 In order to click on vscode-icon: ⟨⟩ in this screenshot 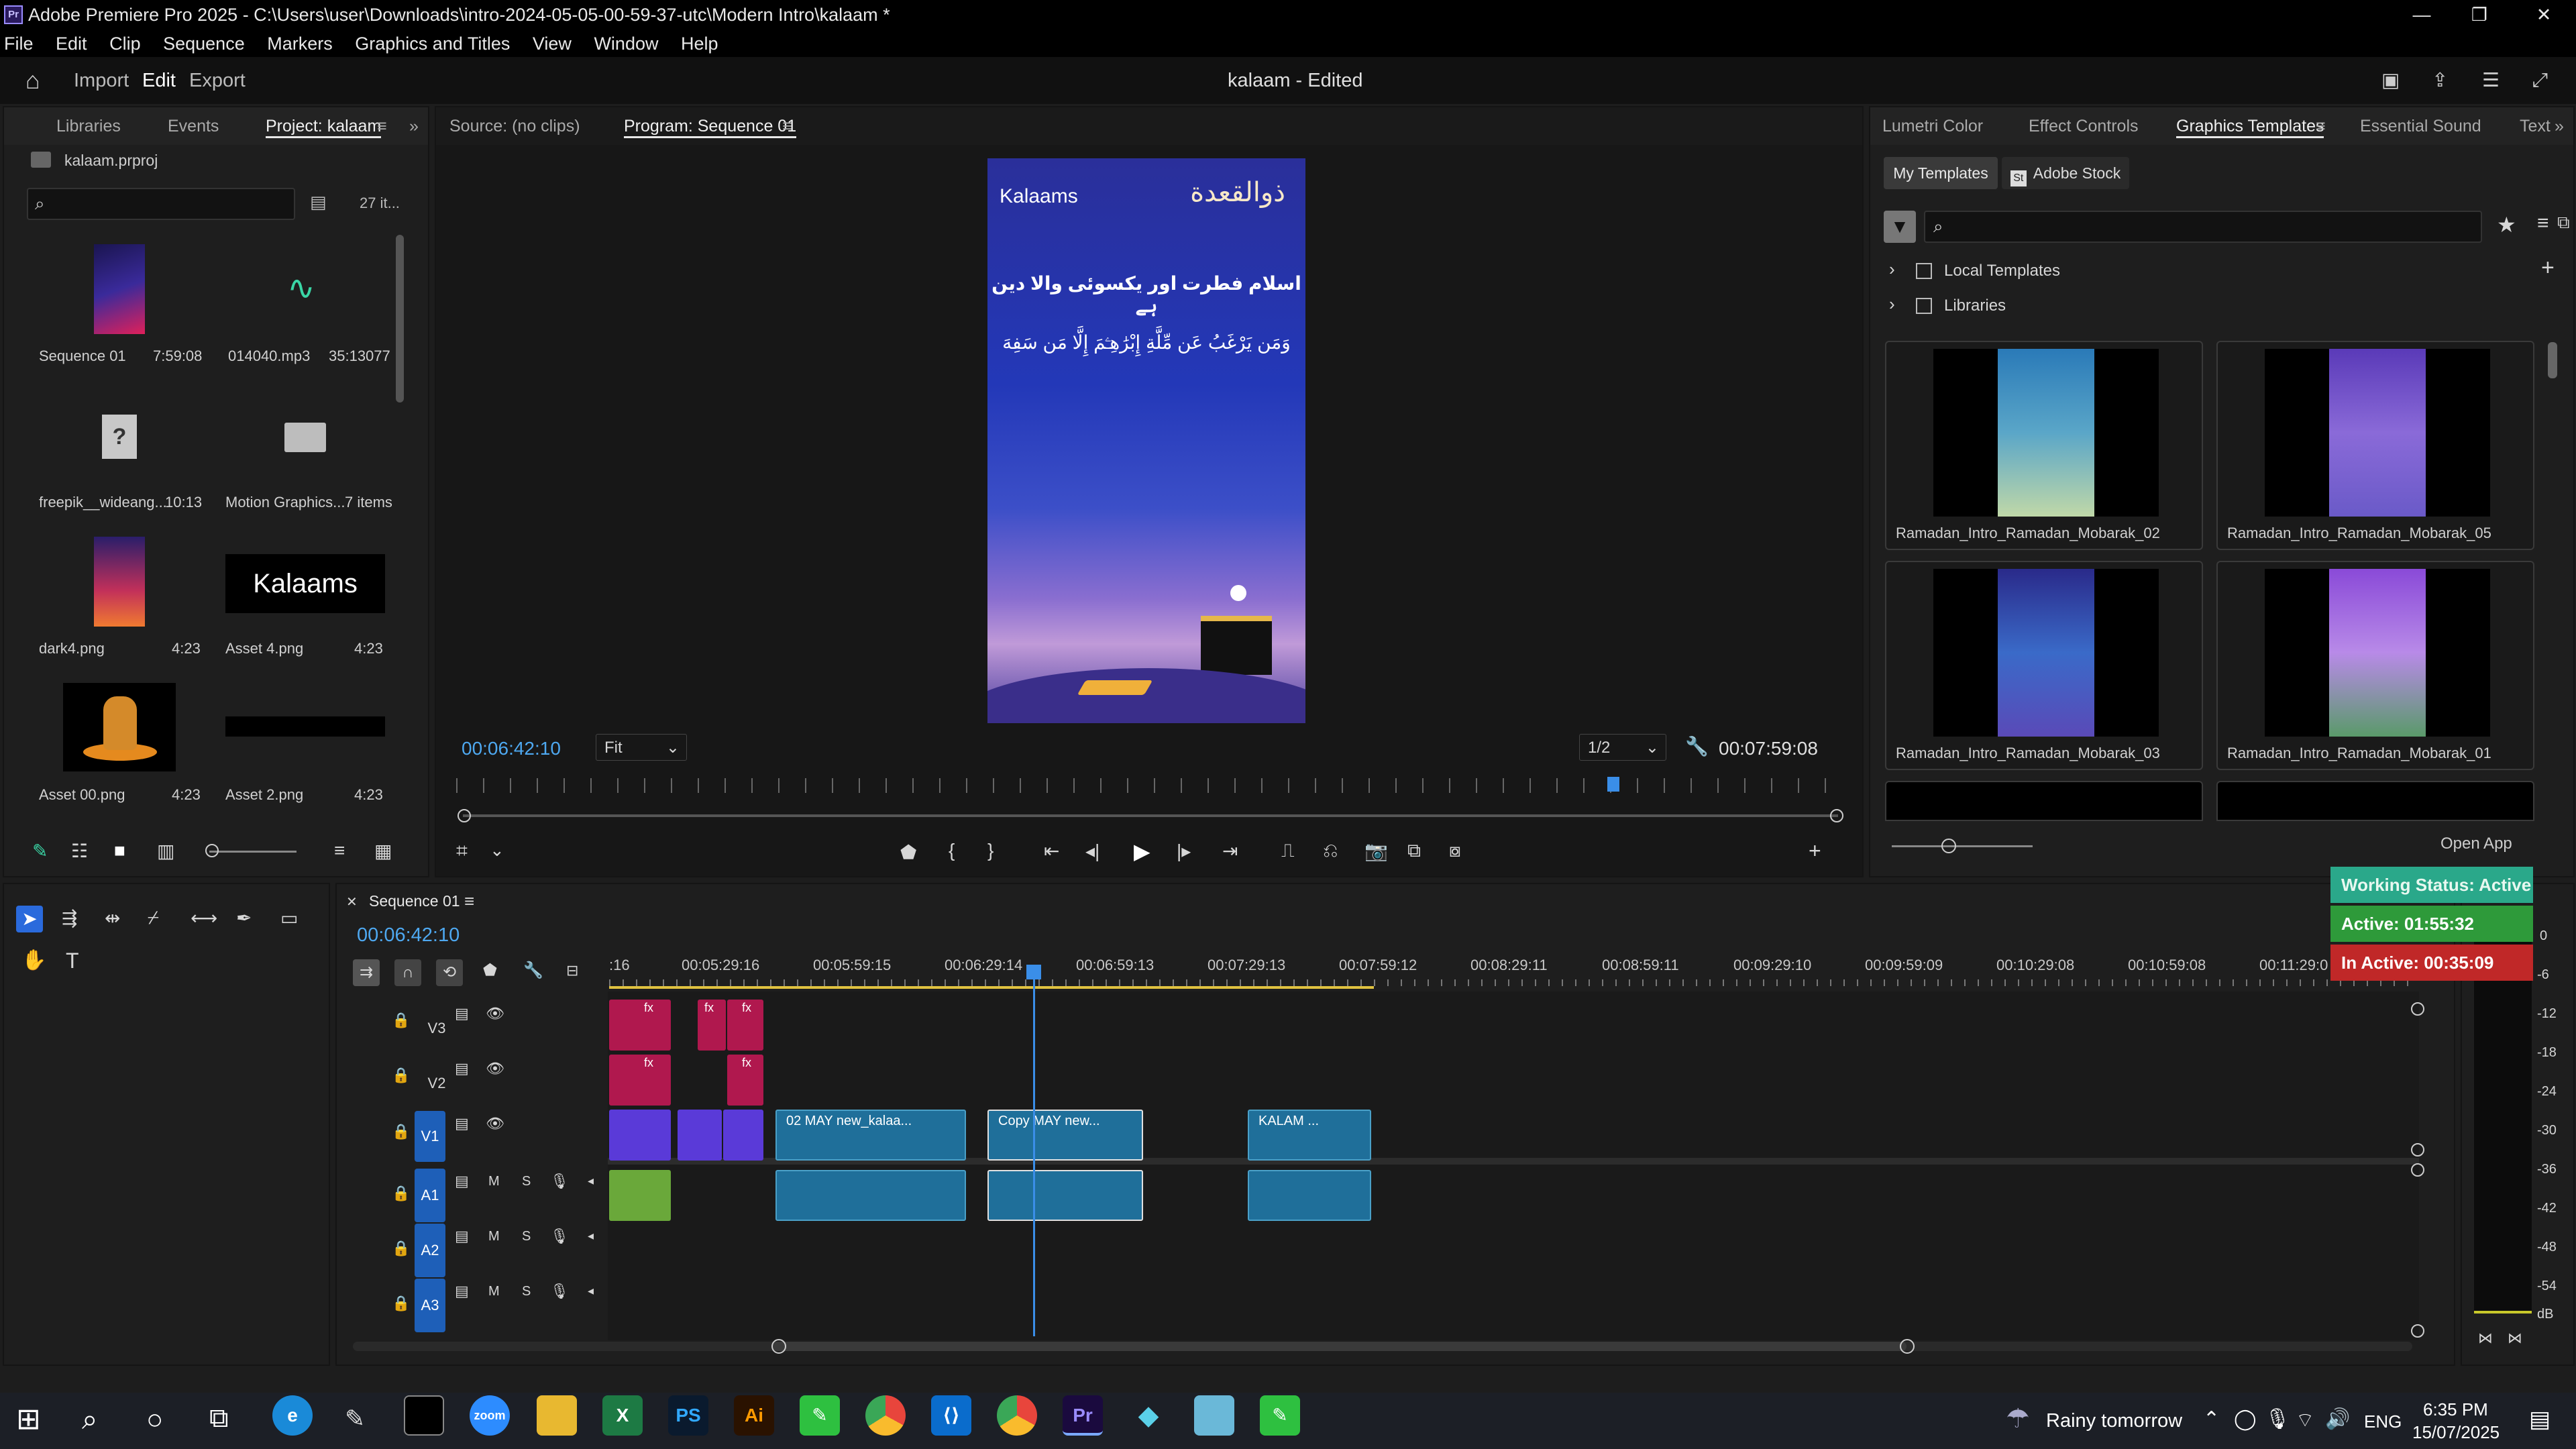, I will do `click(951, 1415)`.